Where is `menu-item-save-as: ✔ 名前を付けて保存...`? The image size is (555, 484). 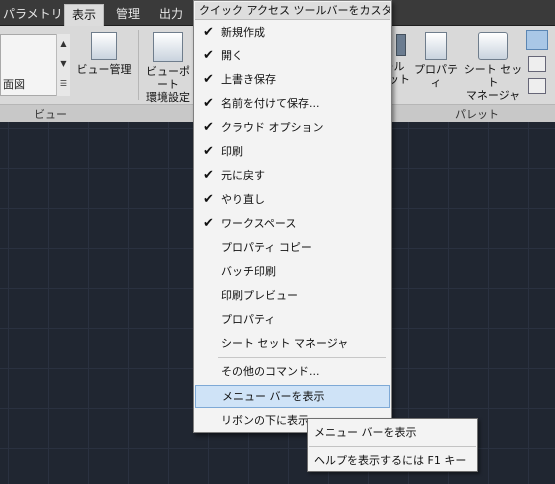
menu-item-save-as: ✔ 名前を付けて保存... is located at coordinates (292, 103).